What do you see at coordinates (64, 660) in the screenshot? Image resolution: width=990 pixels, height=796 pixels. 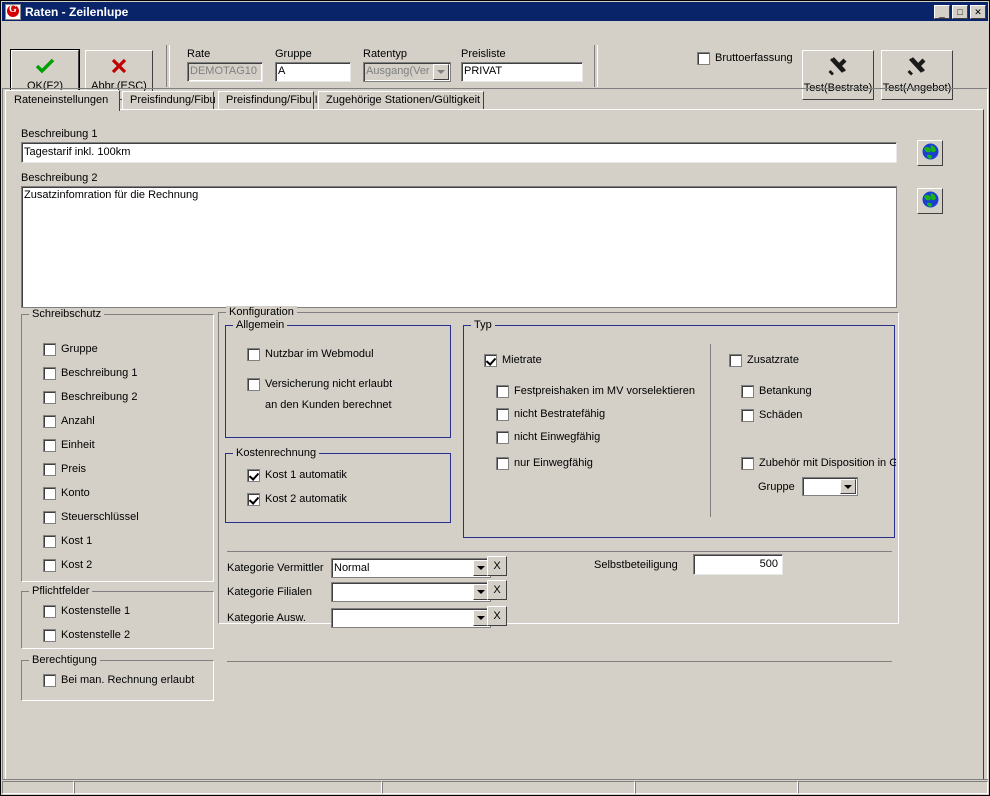 I see `berechtigung-caption: Berechtigung` at bounding box center [64, 660].